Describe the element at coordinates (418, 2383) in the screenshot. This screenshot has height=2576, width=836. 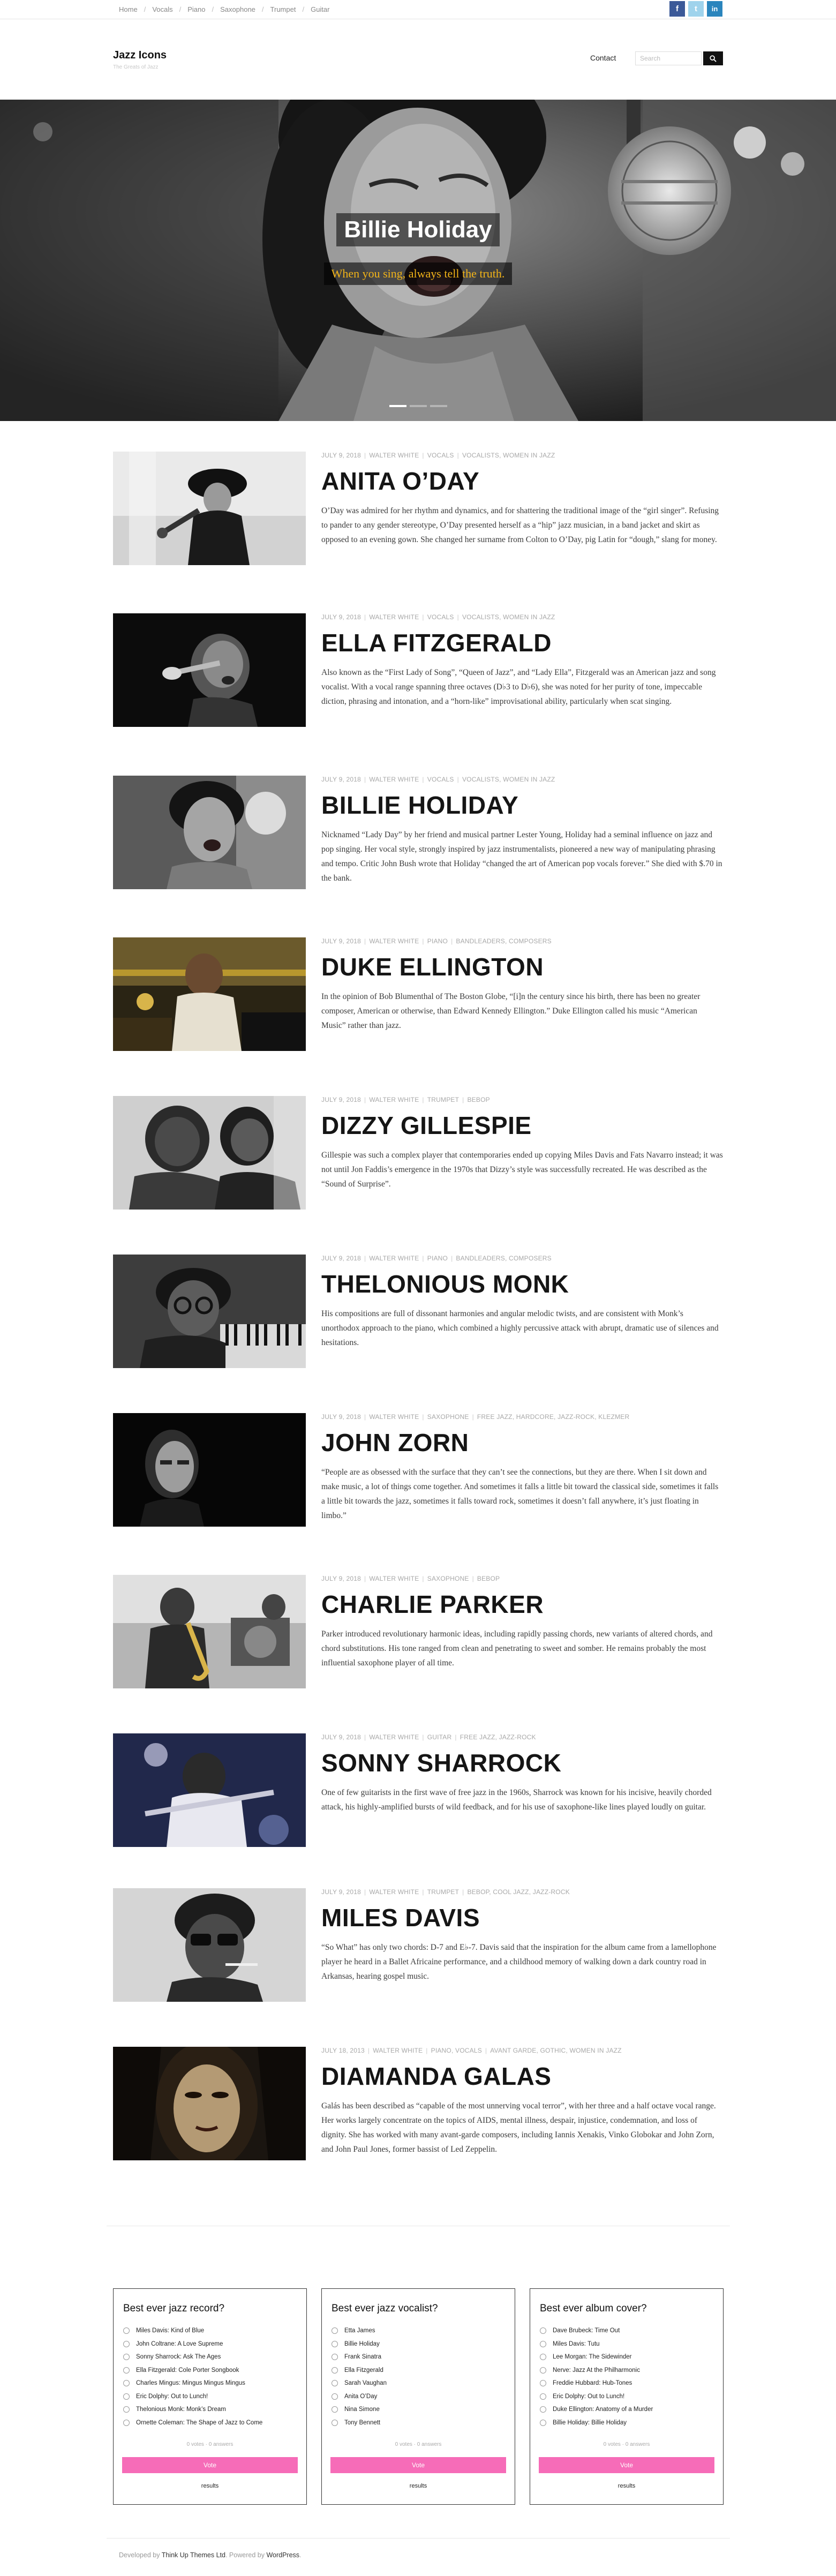
I see `poll-option: Sarah Vaughan` at that location.